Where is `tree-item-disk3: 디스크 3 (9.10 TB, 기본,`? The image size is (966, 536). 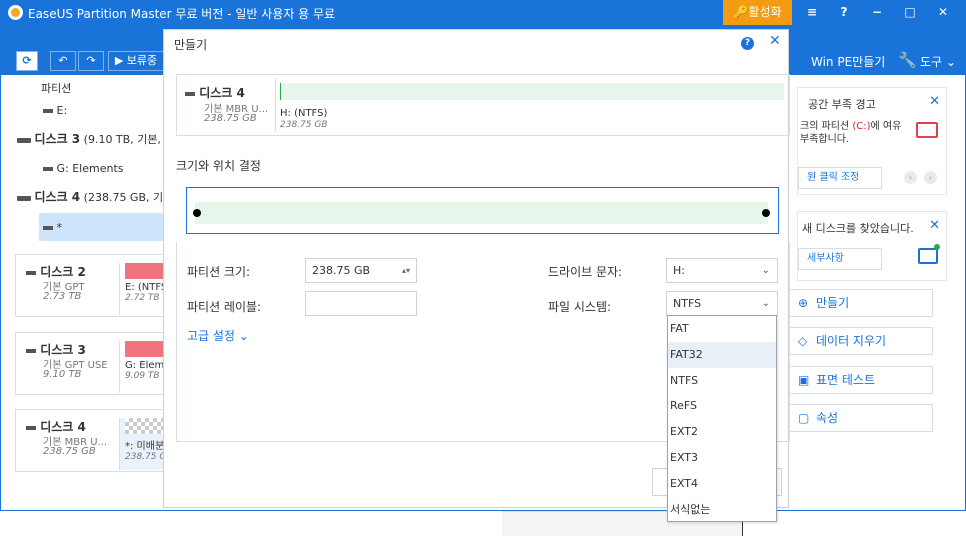
tree-item-disk3: 디스크 3 (9.10 TB, 기본, is located at coordinates (98, 141).